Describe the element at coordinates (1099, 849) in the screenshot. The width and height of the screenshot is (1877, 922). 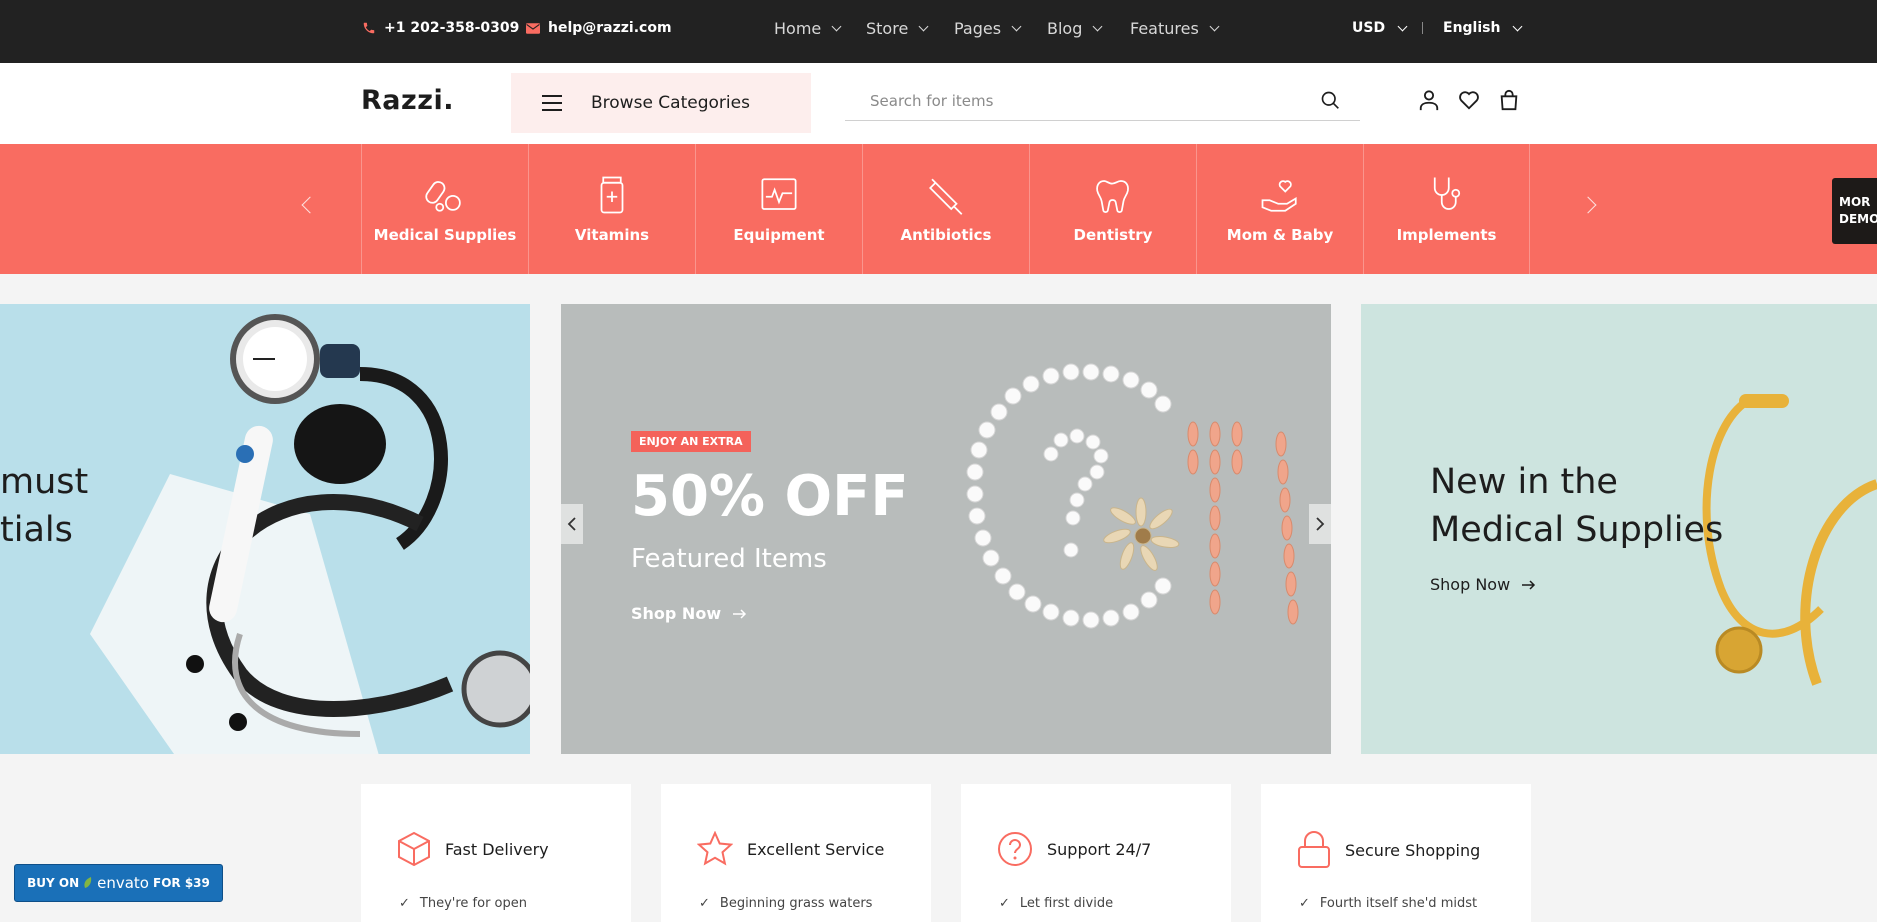
I see `feature-title: Support 24/7` at that location.